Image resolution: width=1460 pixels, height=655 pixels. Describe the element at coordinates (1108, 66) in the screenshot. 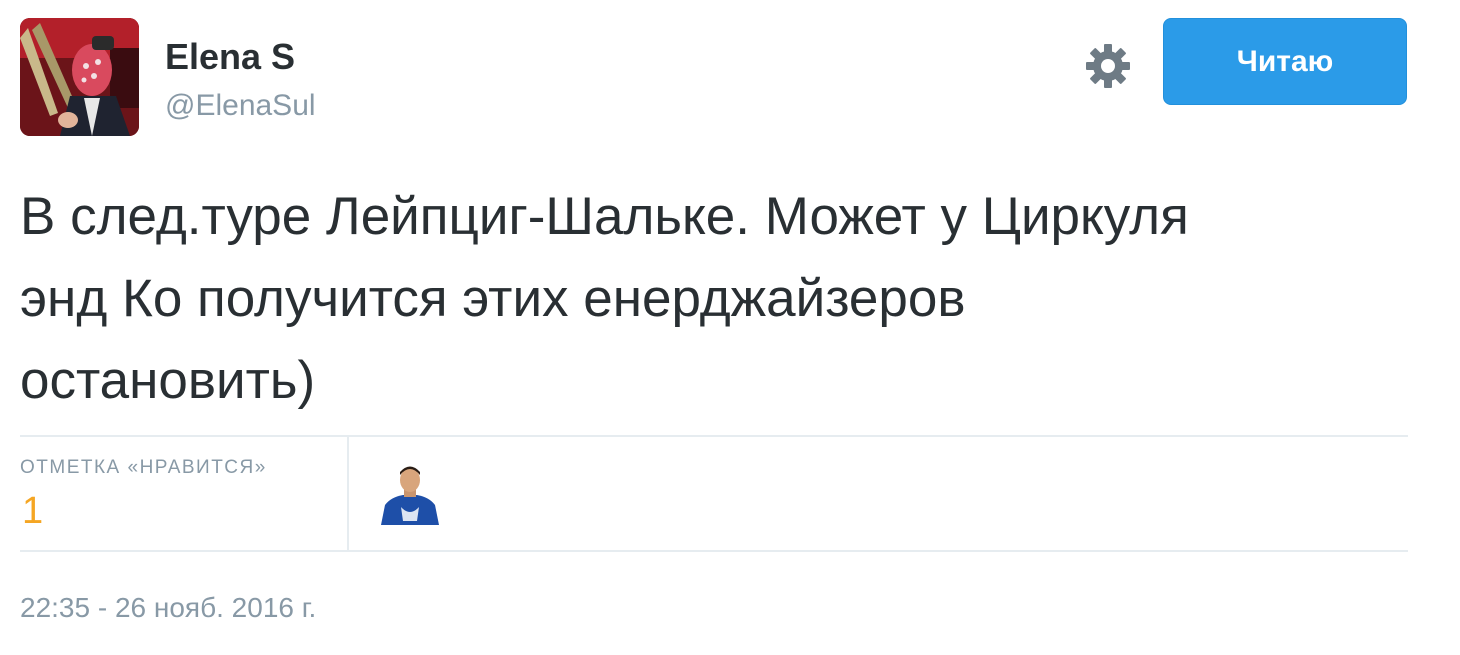

I see `gear-icon` at that location.